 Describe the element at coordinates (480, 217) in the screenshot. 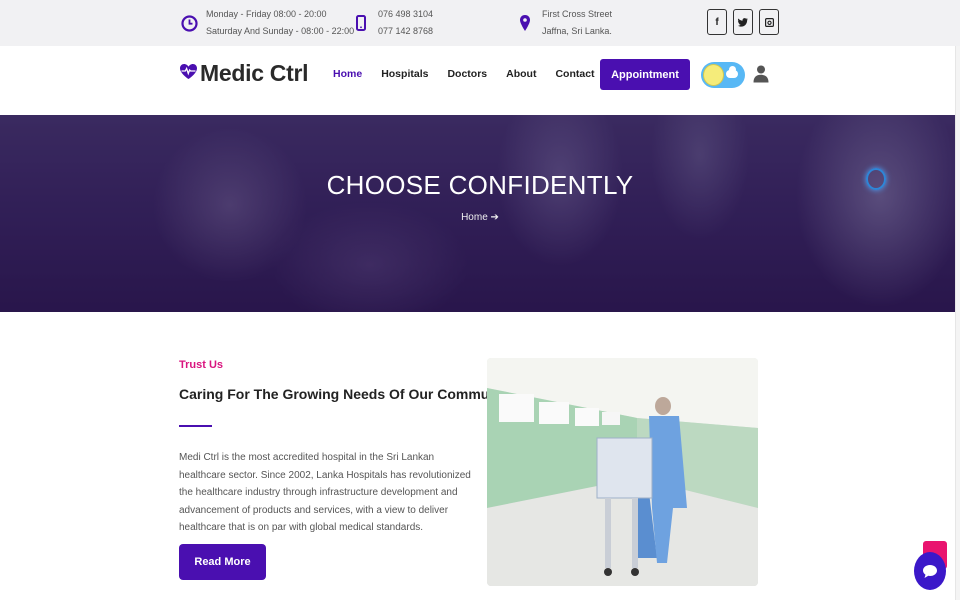

I see `breadcrumb: Home ➔` at that location.